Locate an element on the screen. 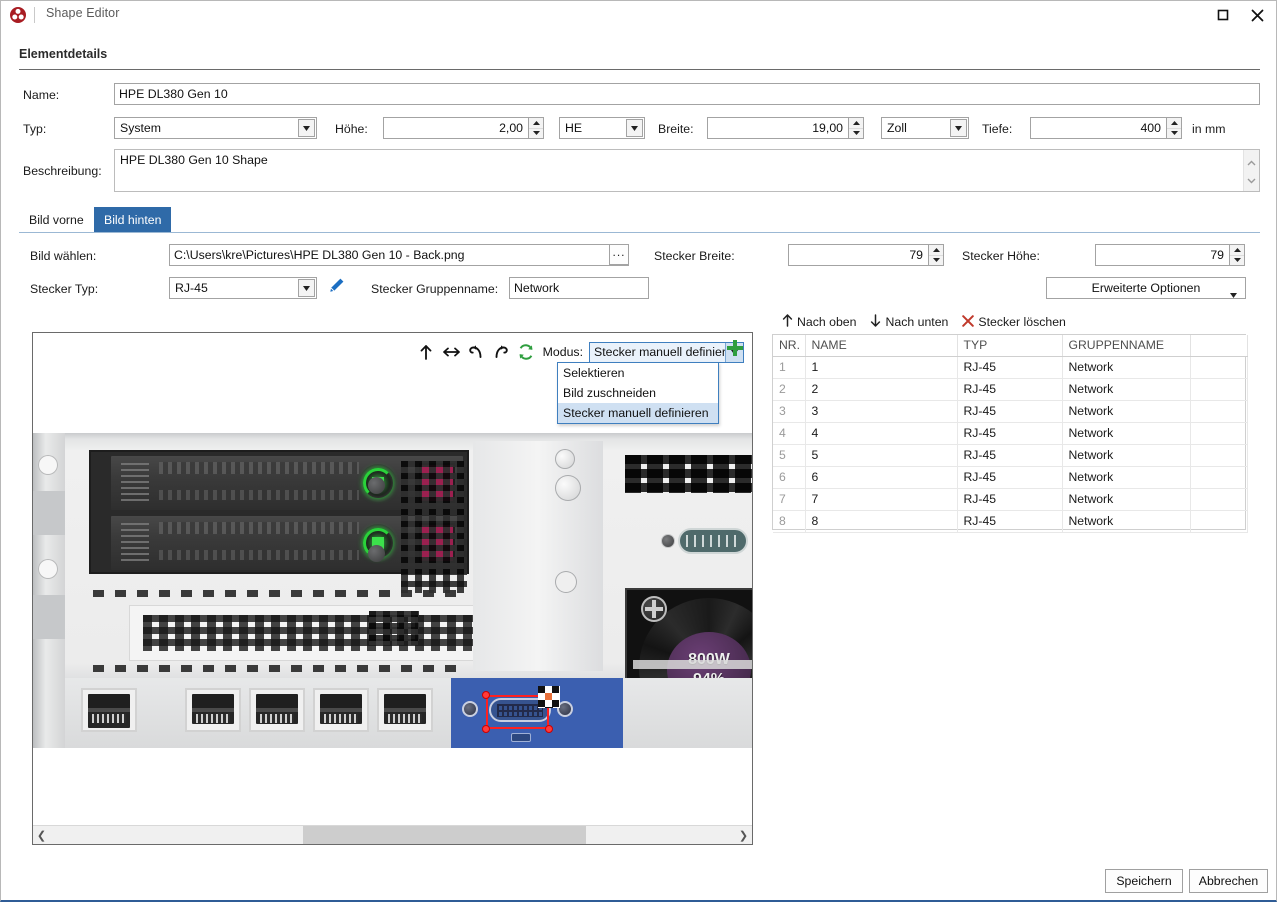 This screenshot has width=1277, height=902. cell-name: 7 is located at coordinates (881, 499).